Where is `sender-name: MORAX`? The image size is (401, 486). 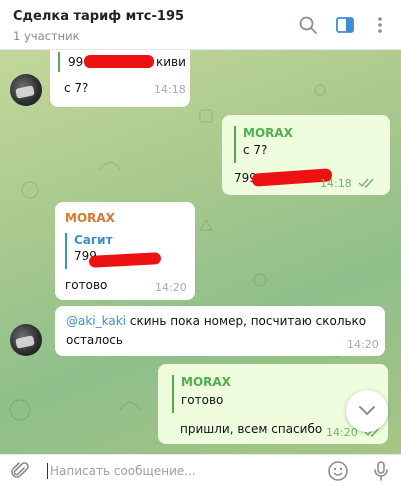
sender-name: MORAX is located at coordinates (90, 218).